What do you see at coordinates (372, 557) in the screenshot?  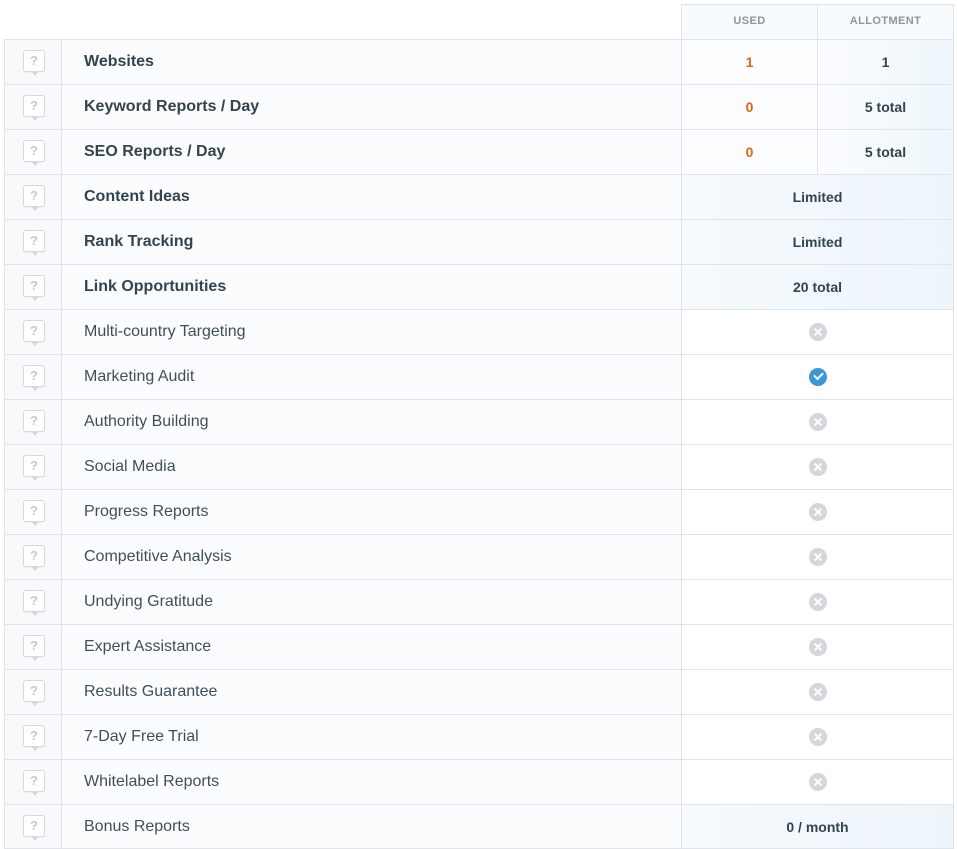 I see `feature-label: Competitive Analysis` at bounding box center [372, 557].